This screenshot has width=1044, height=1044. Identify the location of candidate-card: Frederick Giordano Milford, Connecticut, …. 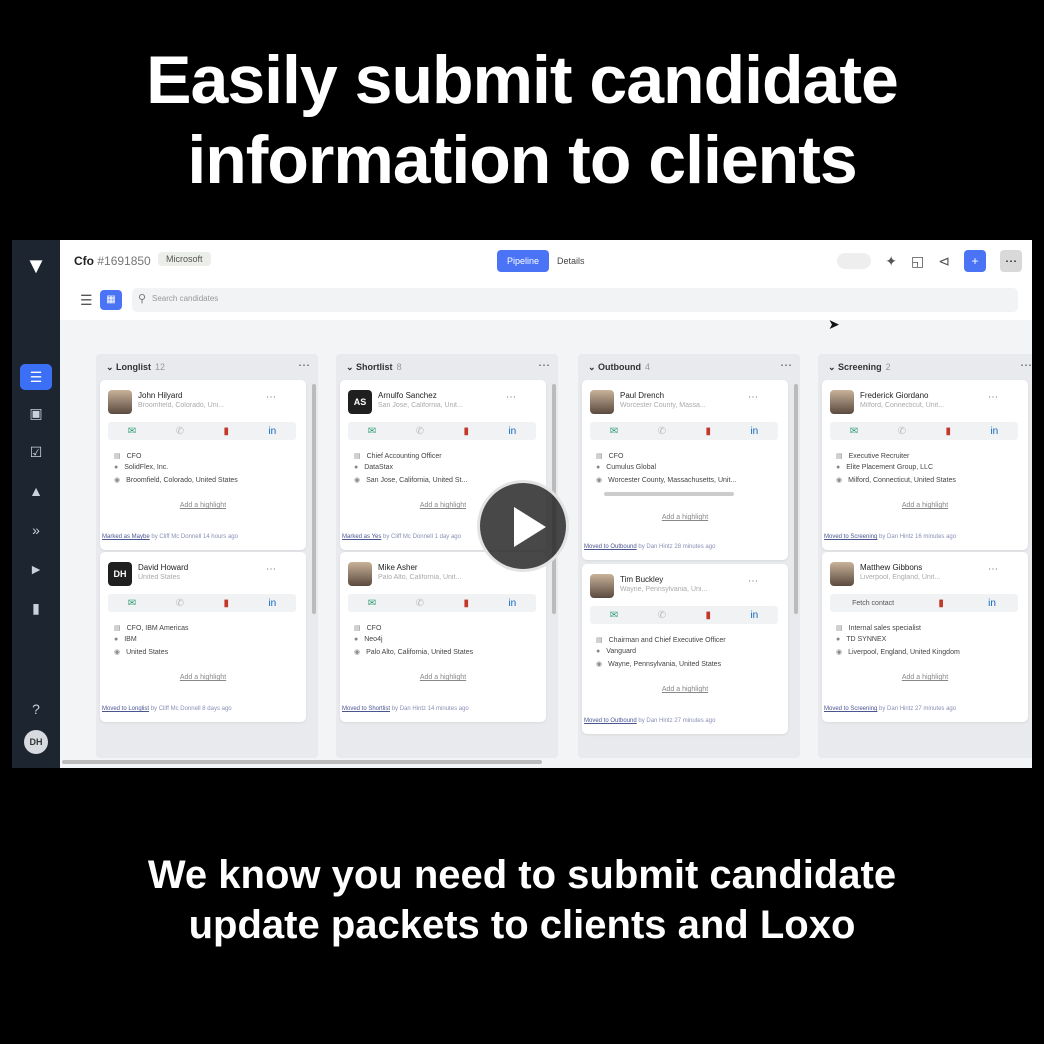
(925, 465).